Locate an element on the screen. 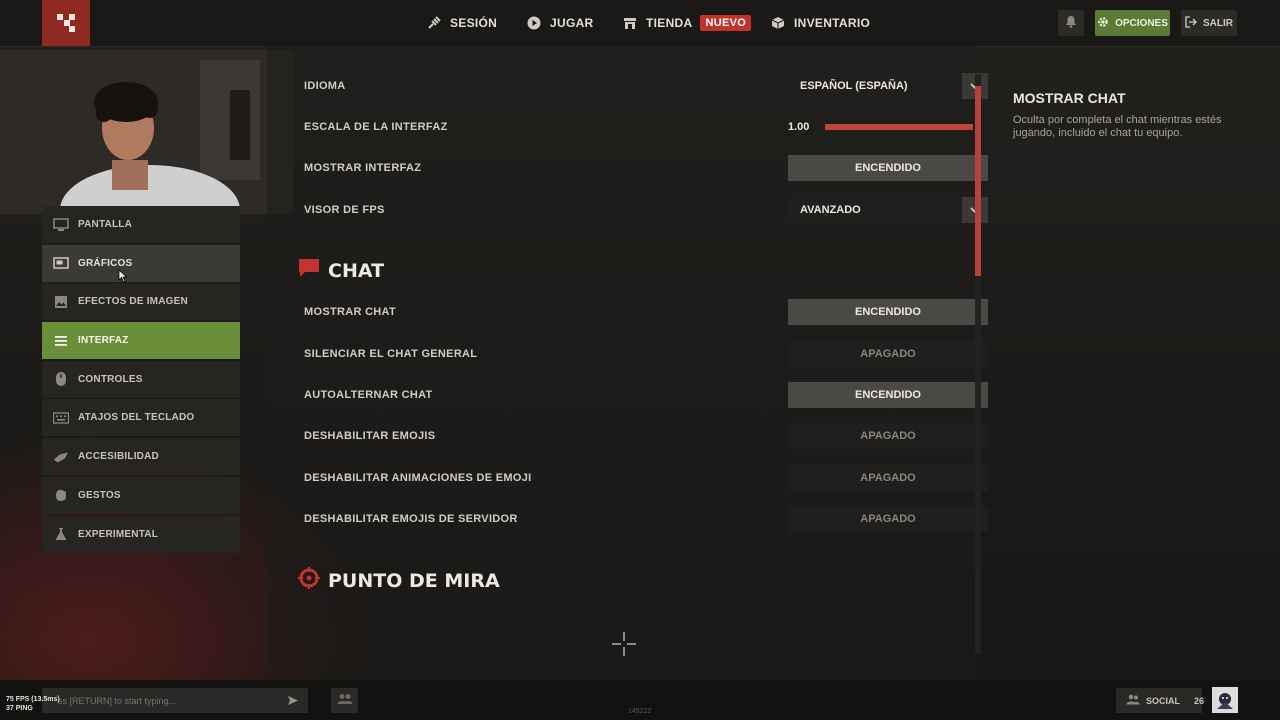 This screenshot has height=720, width=1280. chat-section-title: CHAT is located at coordinates (341, 270).